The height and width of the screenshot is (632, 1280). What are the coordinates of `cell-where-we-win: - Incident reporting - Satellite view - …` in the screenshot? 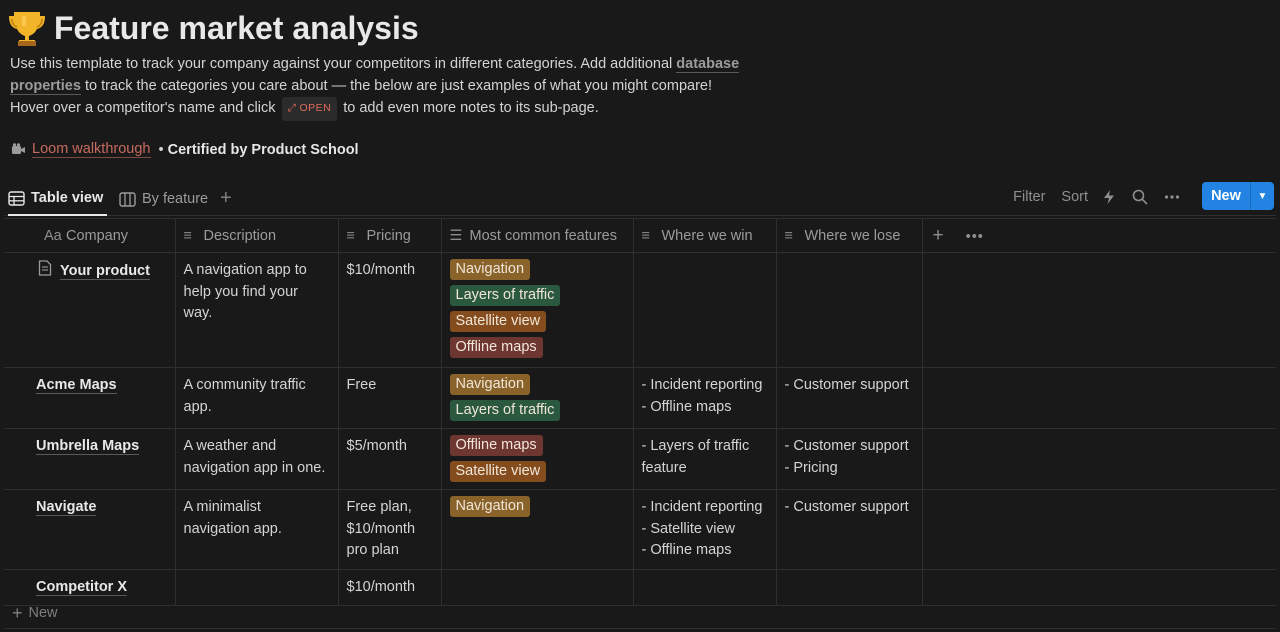 It's located at (704, 529).